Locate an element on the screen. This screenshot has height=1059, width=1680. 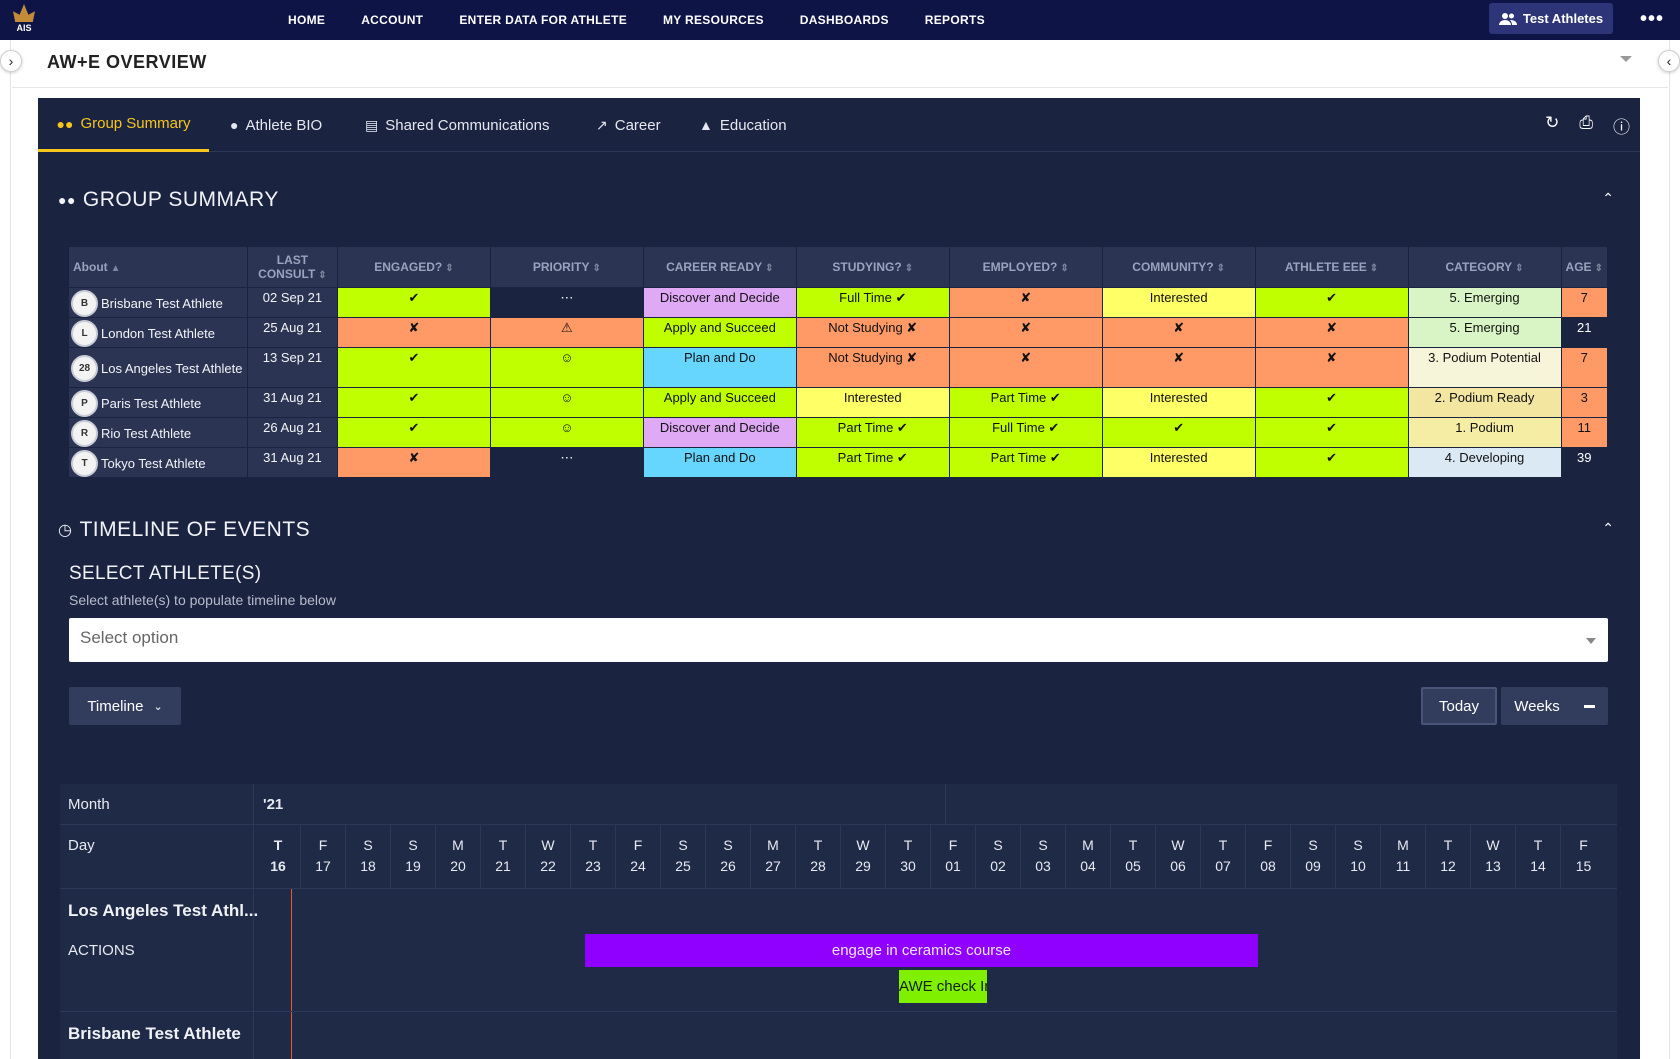
graduation-cap-icon: ▲ is located at coordinates (706, 125).